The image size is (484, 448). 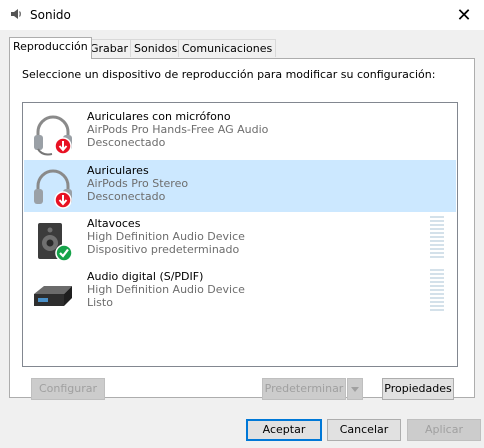 What do you see at coordinates (178, 129) in the screenshot?
I see `device-model: AirPods Pro Hands-Free AG Audio` at bounding box center [178, 129].